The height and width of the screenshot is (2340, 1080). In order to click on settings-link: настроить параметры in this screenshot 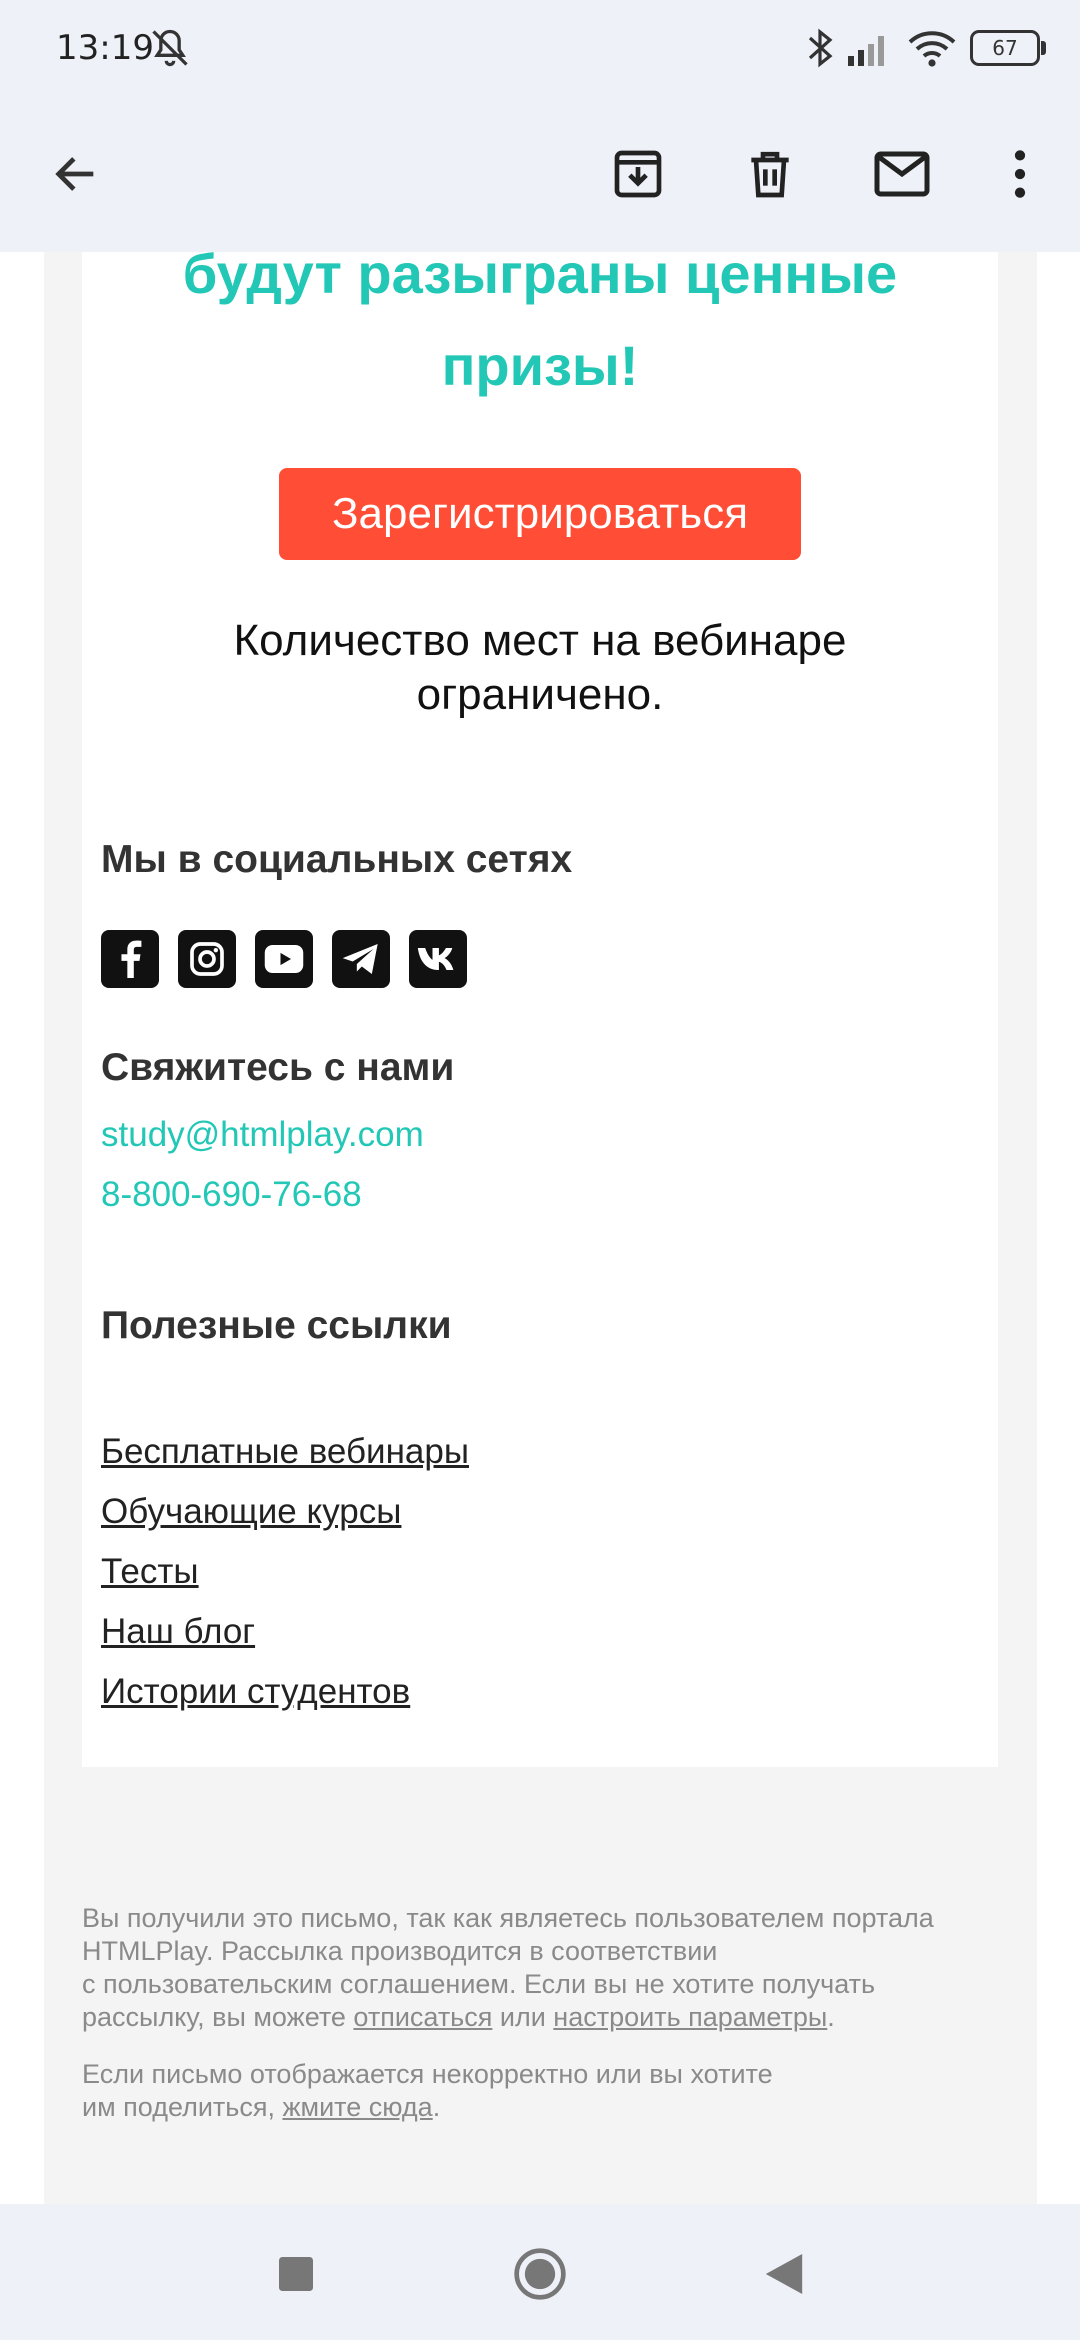, I will do `click(690, 2017)`.